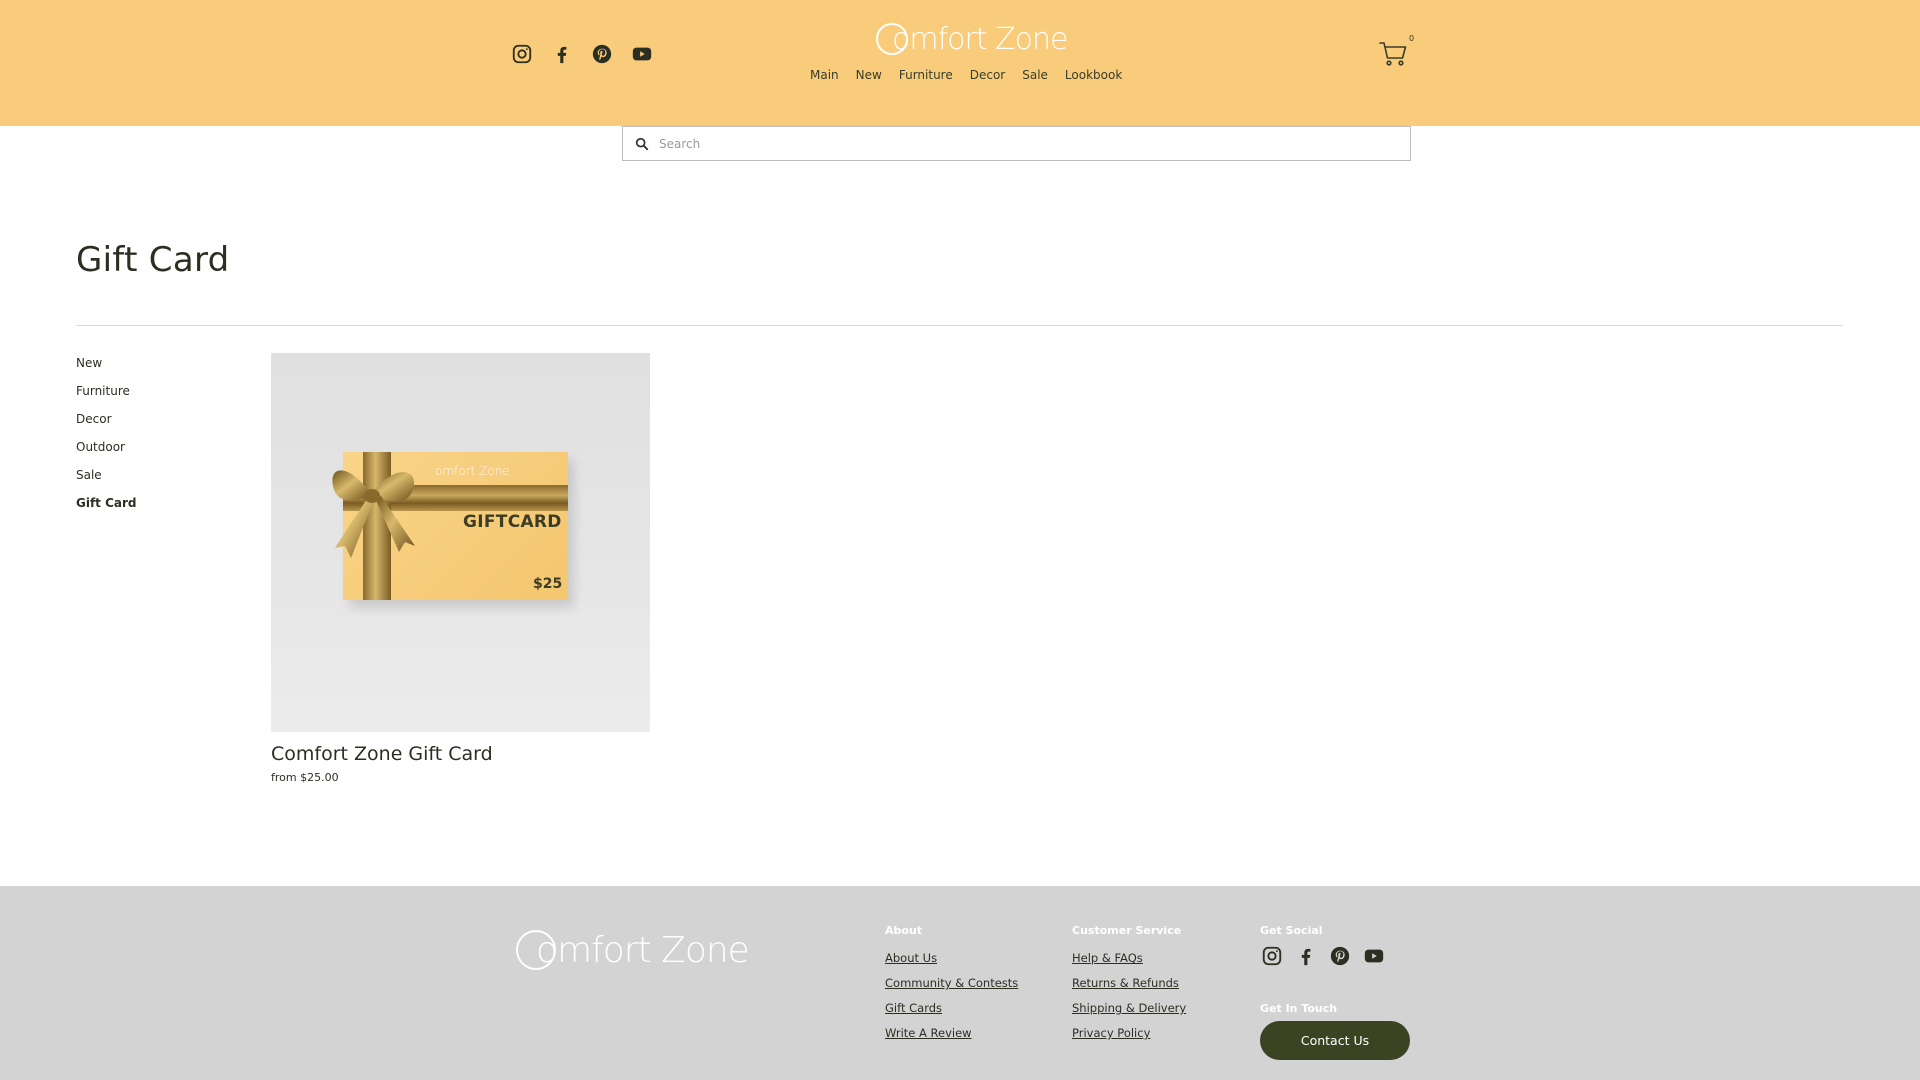 This screenshot has height=1080, width=1920. What do you see at coordinates (904, 930) in the screenshot?
I see `footer-about-heading: About` at bounding box center [904, 930].